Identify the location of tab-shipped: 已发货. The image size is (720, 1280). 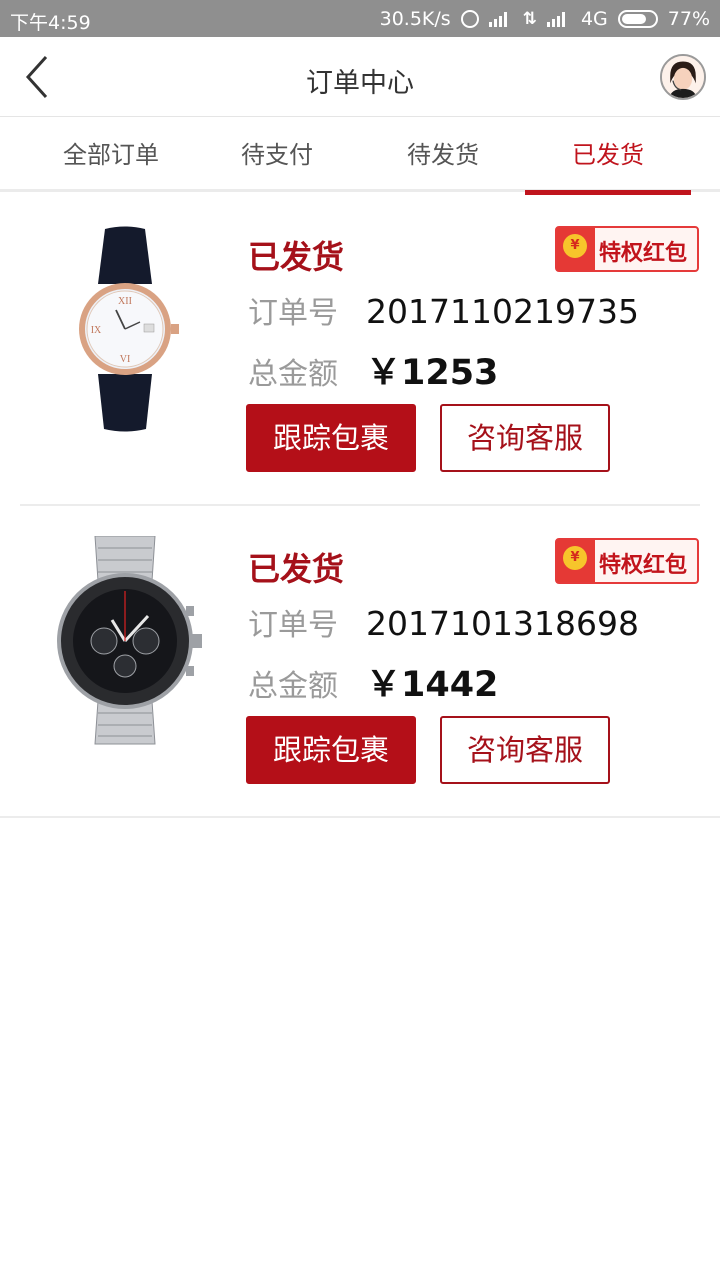
(608, 156).